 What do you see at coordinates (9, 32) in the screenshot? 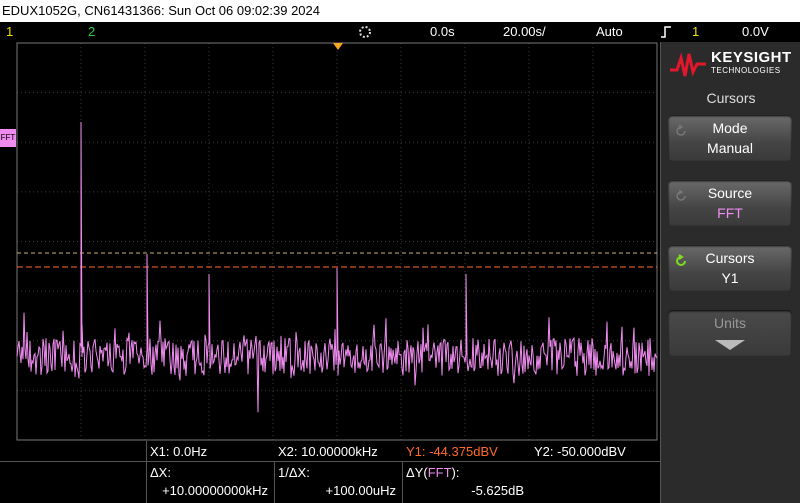
I see `channel-1-label: 1` at bounding box center [9, 32].